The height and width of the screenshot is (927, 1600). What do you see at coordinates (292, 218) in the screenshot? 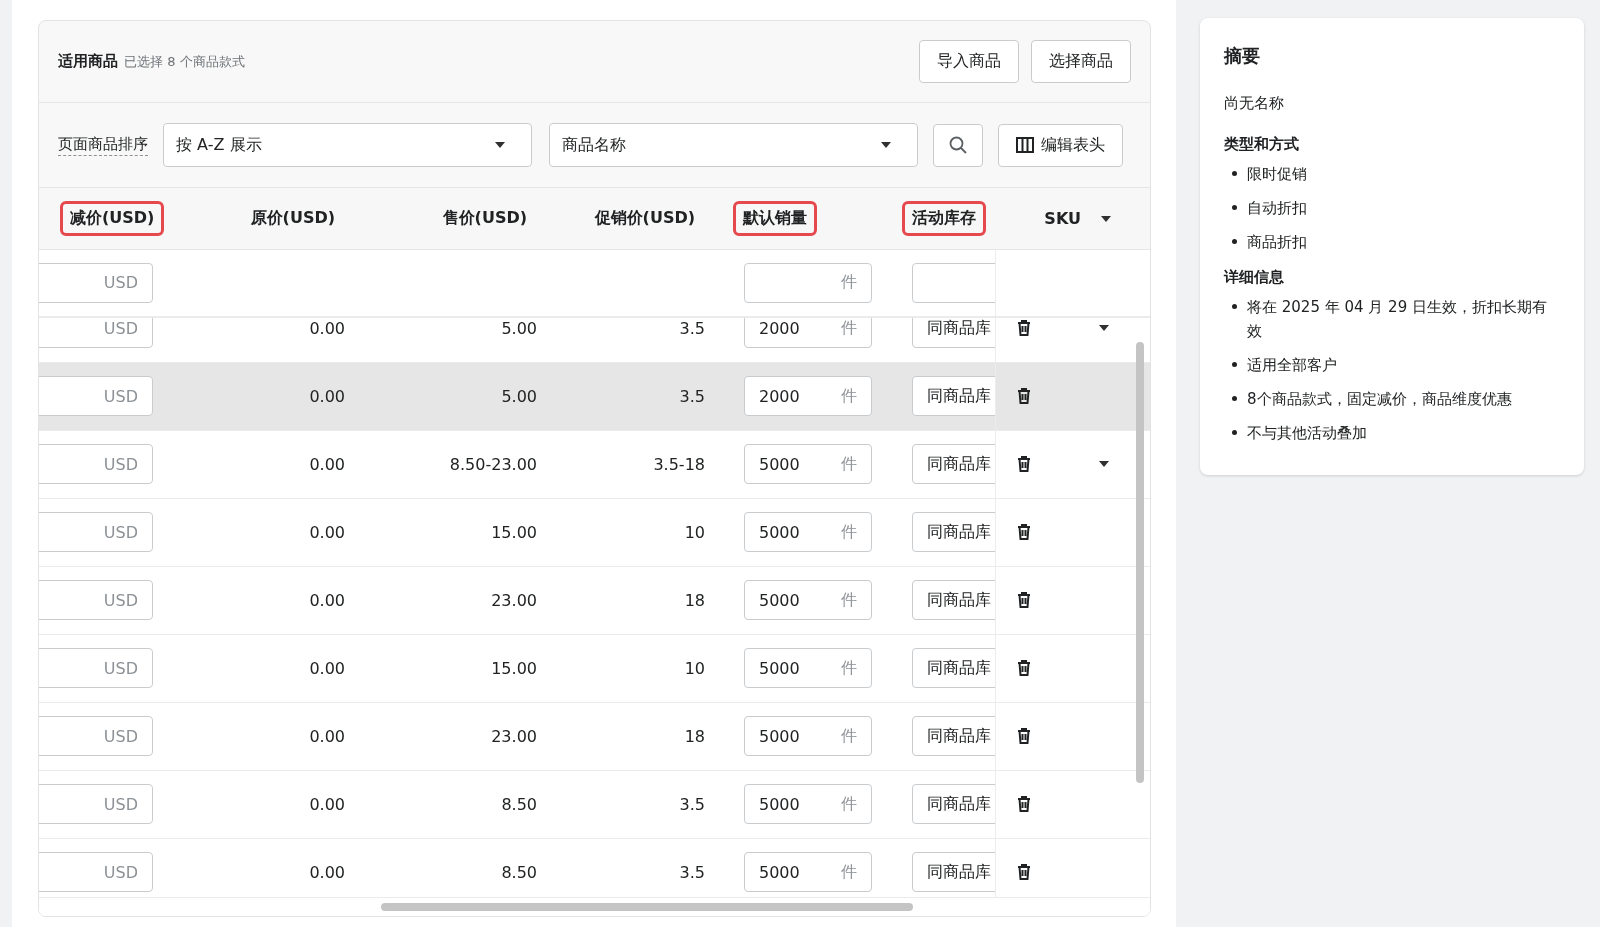
I see `column-header: 原价(USD)` at bounding box center [292, 218].